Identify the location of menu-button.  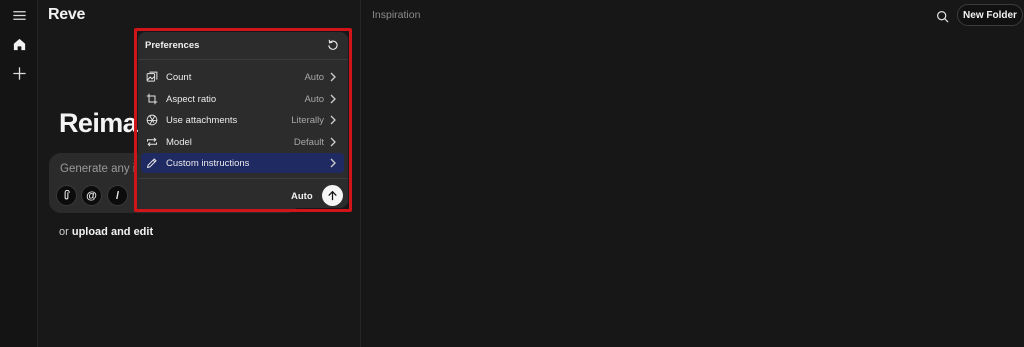
(19, 15).